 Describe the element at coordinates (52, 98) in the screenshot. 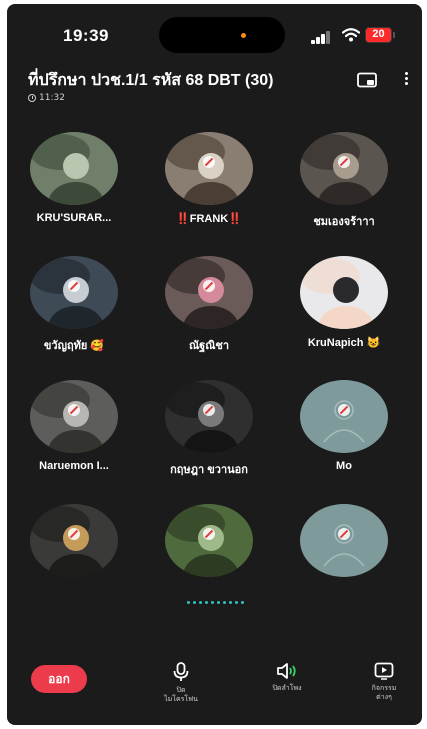

I see `elapsed-time: 11:32` at that location.